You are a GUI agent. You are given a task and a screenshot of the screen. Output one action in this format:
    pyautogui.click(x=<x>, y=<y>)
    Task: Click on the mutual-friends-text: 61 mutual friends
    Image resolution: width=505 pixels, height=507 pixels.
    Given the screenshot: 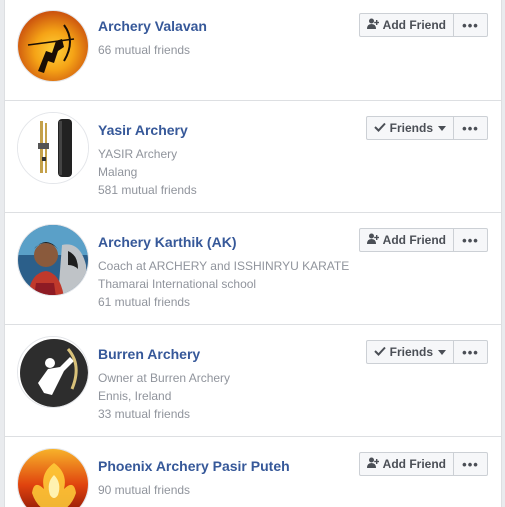 What is the action you would take?
    pyautogui.click(x=238, y=302)
    